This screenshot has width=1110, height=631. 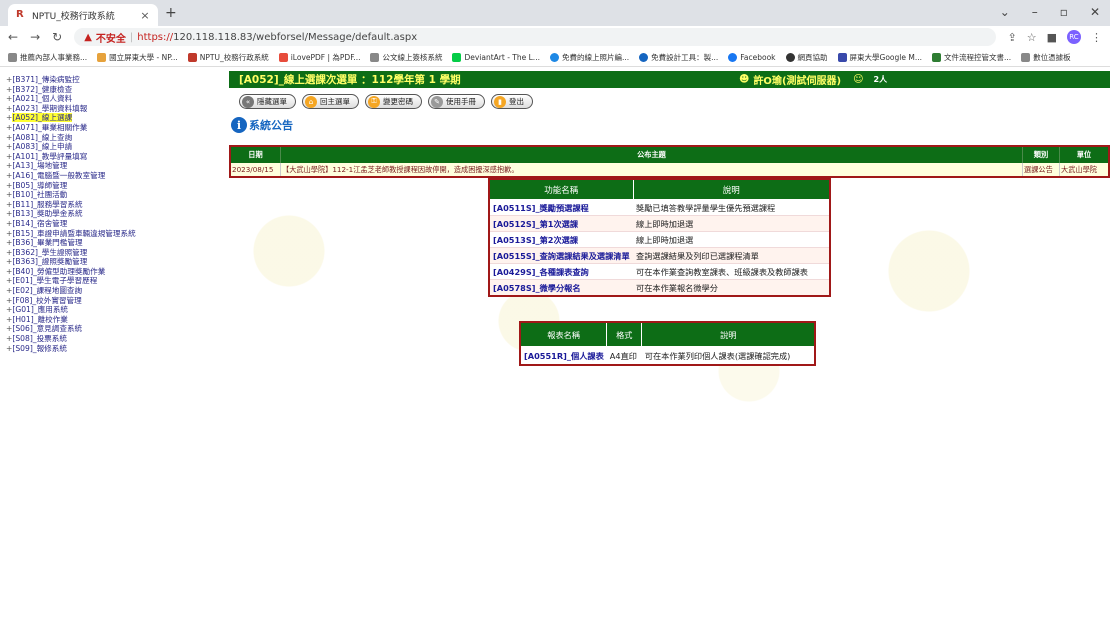 What do you see at coordinates (111, 329) in the screenshot?
I see `menu-item: +[S06]_意見調查系統` at bounding box center [111, 329].